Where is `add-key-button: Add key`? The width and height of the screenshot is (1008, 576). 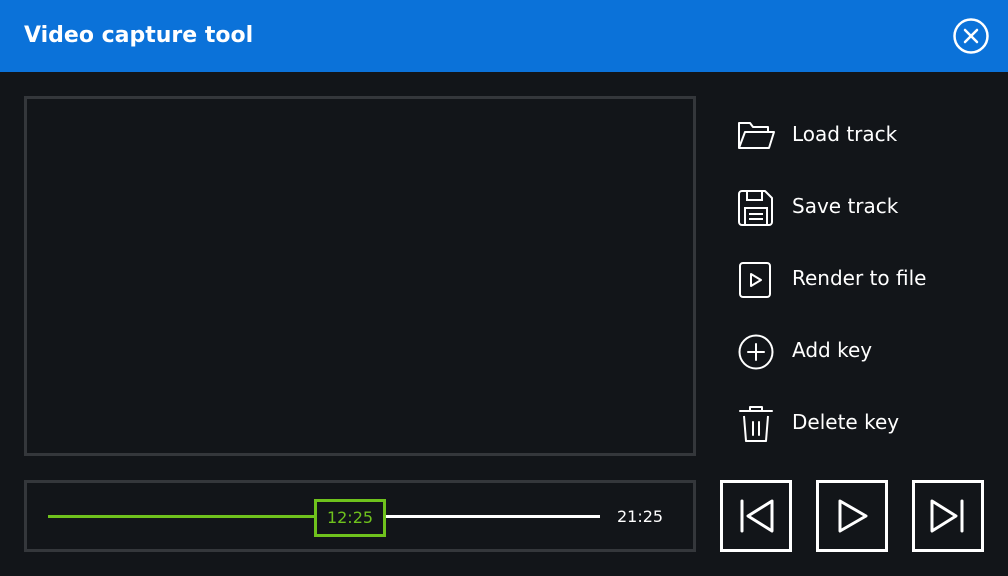 add-key-button: Add key is located at coordinates (861, 350).